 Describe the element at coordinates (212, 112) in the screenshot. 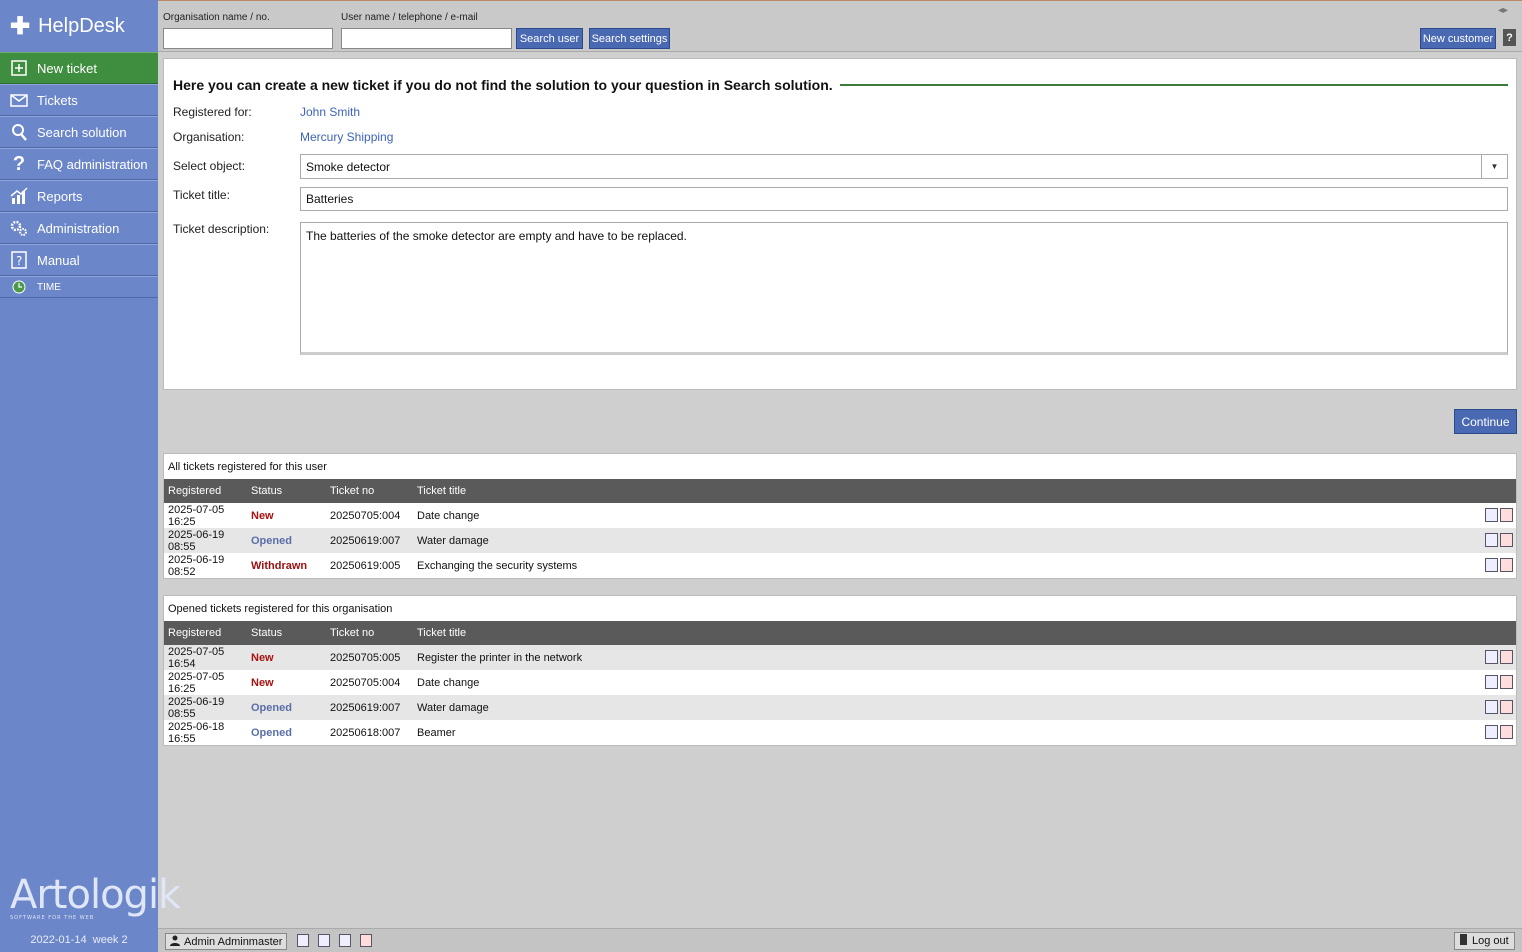

I see `registered-for-label: Registered for:` at that location.